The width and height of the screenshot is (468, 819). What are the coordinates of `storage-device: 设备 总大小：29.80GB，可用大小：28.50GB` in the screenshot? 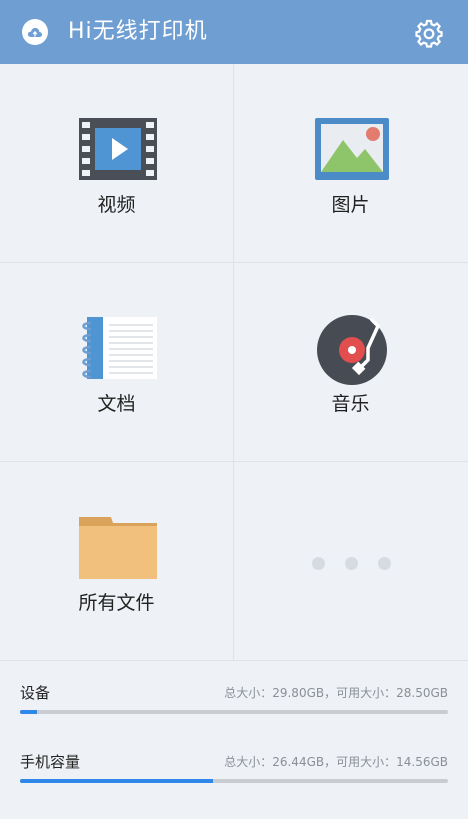 It's located at (234, 716).